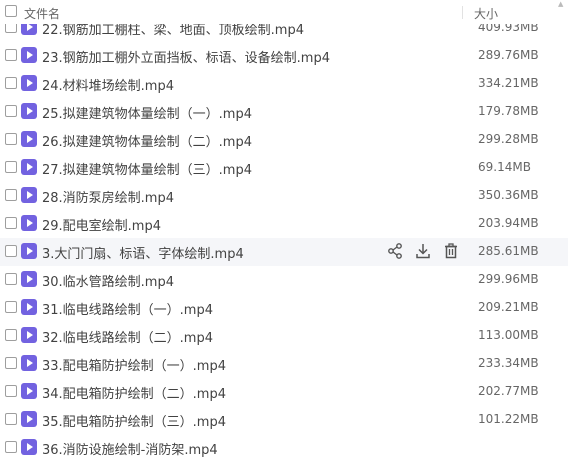 This screenshot has height=462, width=568. I want to click on file-size: 233.34MB, so click(508, 363).